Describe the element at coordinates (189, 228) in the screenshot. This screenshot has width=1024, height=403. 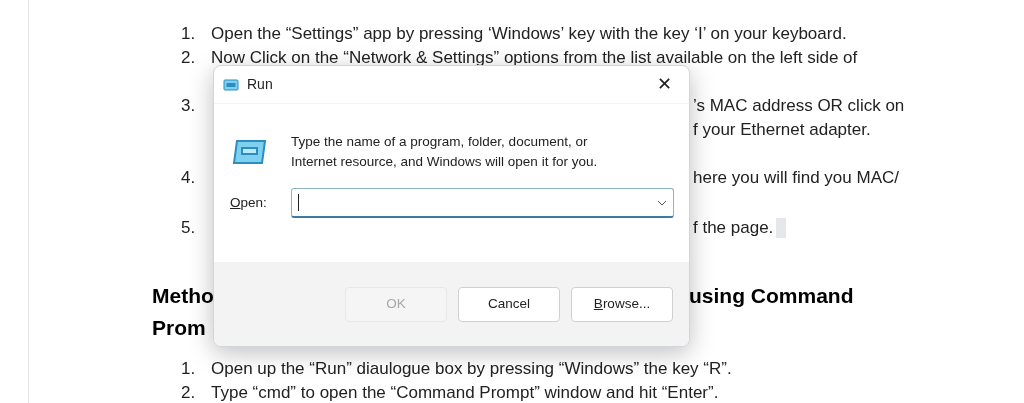
I see `list-number: 5.` at that location.